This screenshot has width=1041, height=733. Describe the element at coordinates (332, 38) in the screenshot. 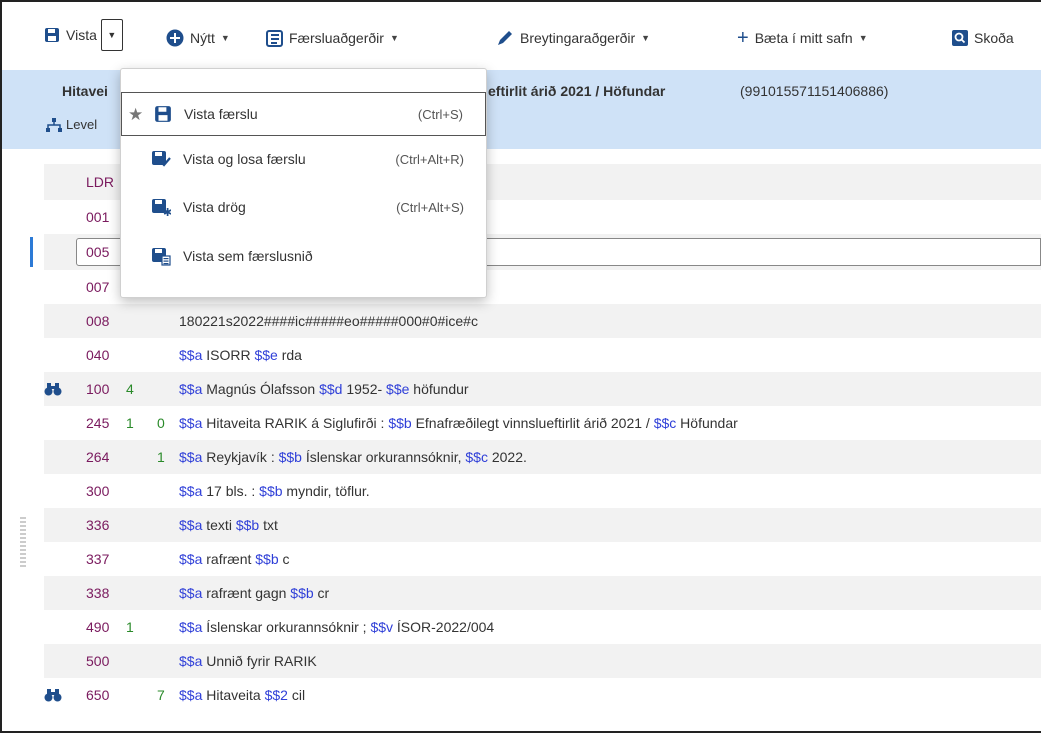

I see `record-actions-menu: Færsluaðgerðir ▼` at that location.